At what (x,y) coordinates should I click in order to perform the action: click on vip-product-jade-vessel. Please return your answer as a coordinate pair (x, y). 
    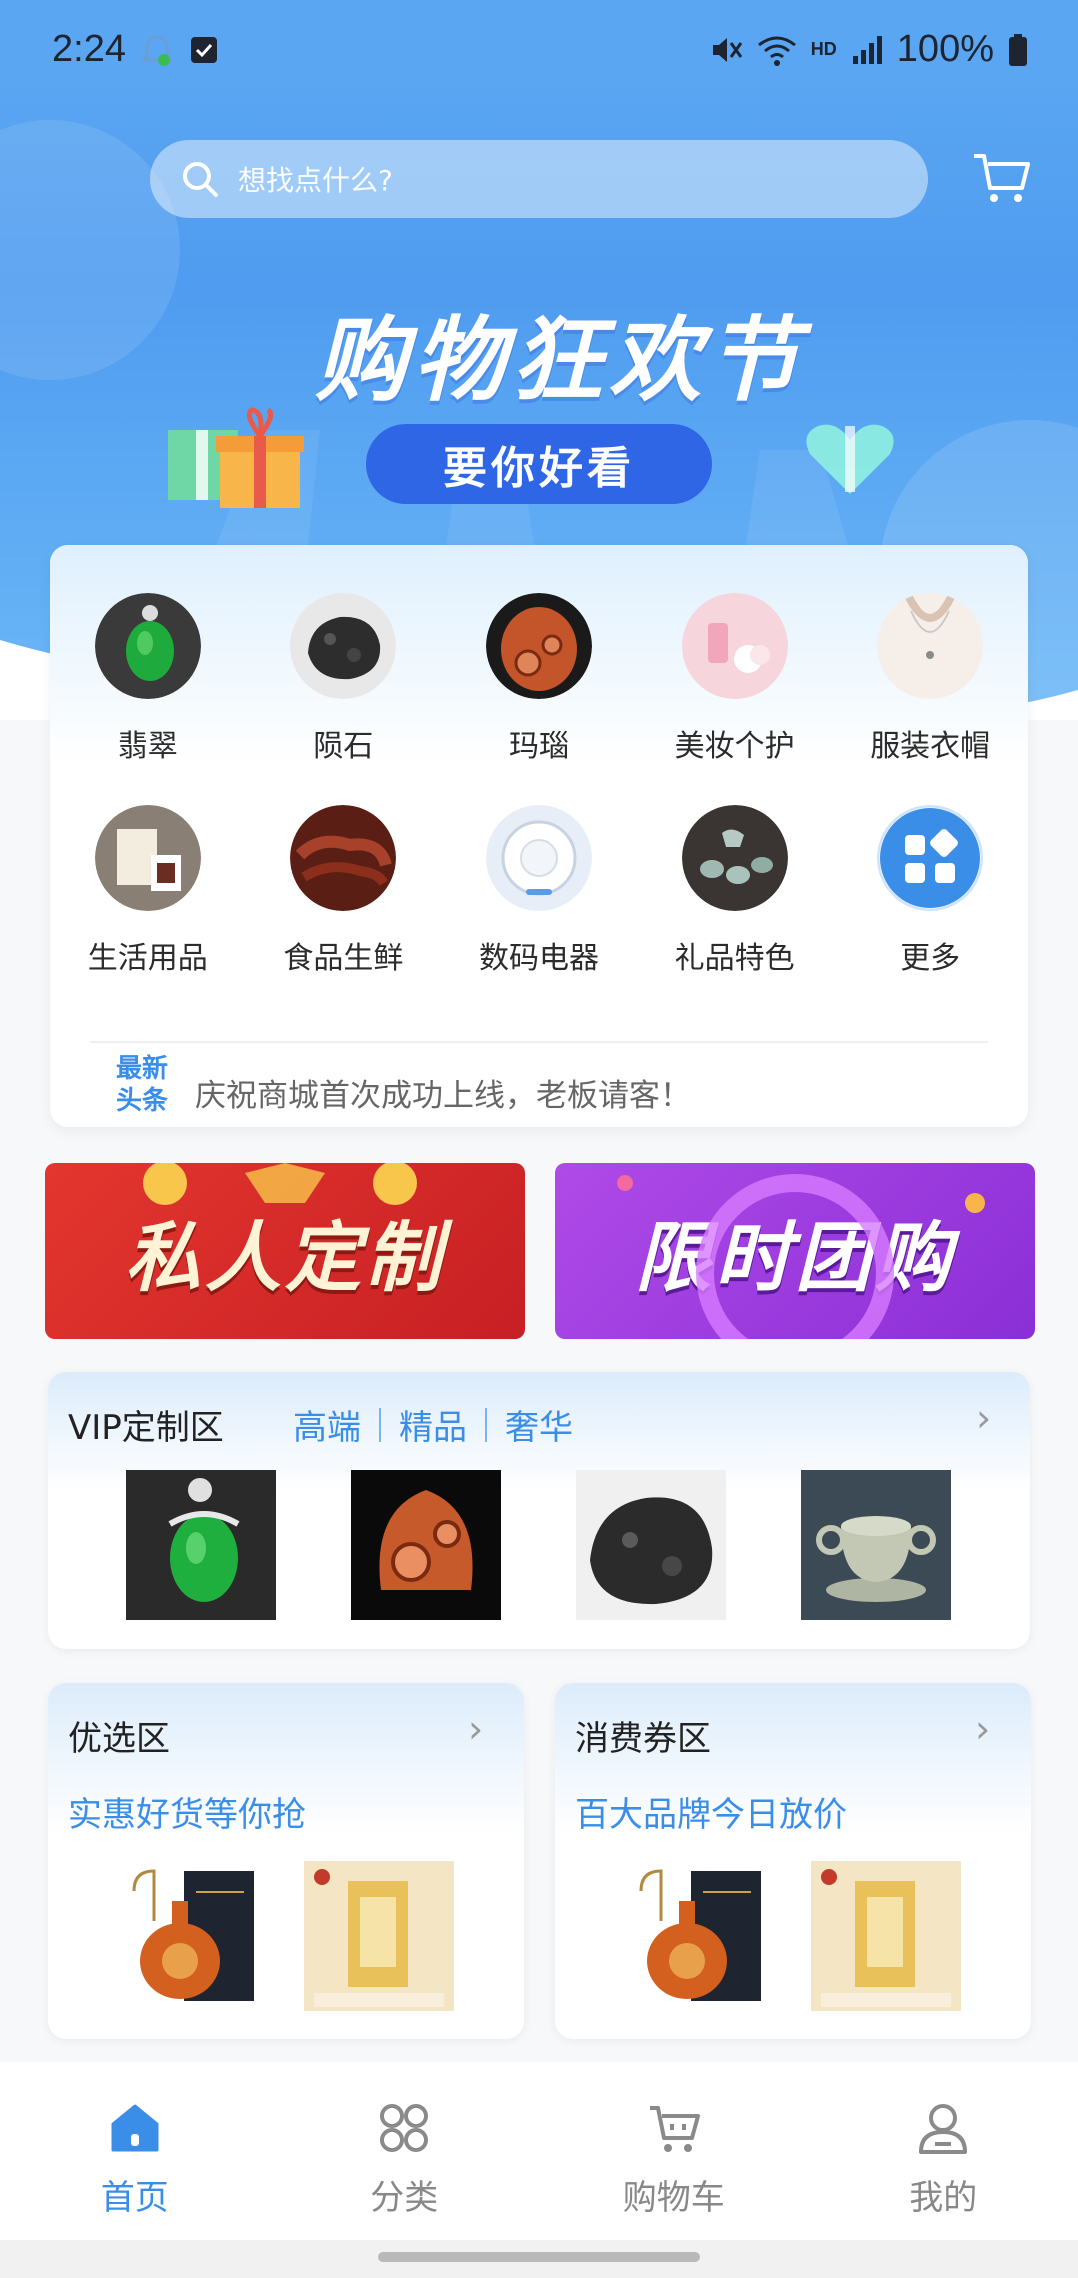
    Looking at the image, I should click on (876, 1545).